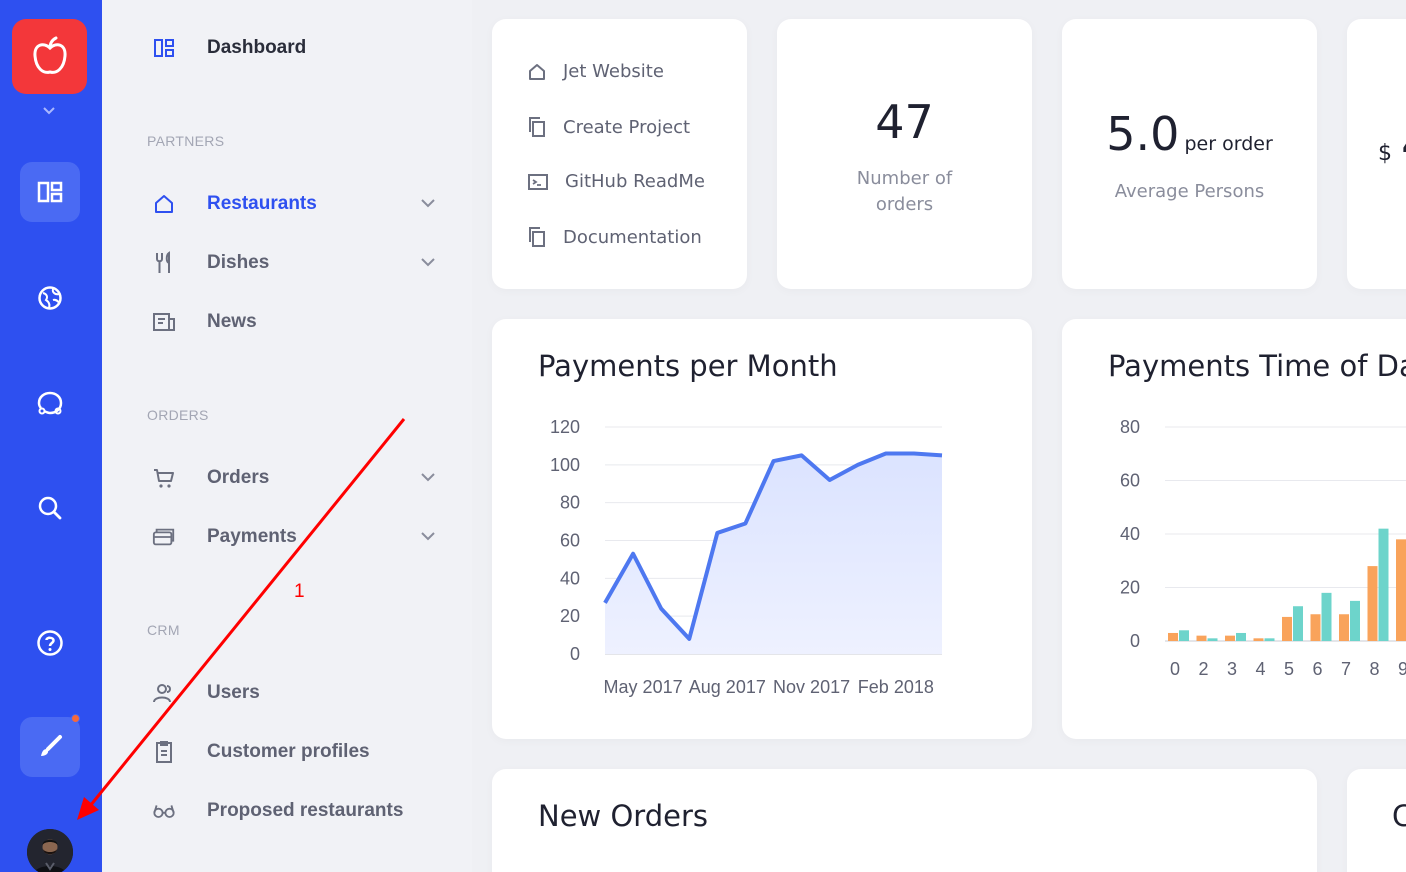  I want to click on partial-card: C, so click(1376, 820).